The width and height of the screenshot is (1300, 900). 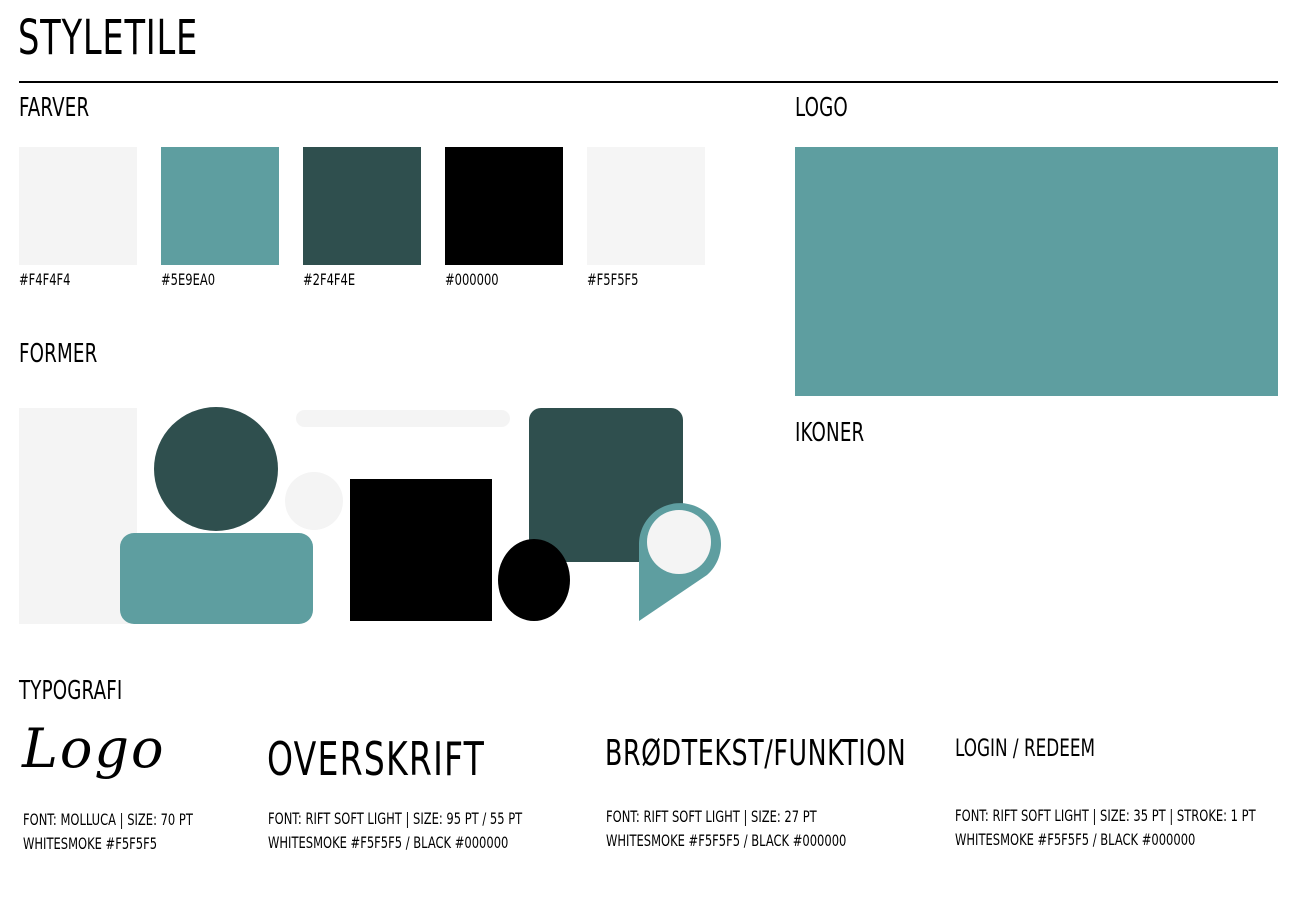 What do you see at coordinates (421, 550) in the screenshot?
I see `shape-black-square` at bounding box center [421, 550].